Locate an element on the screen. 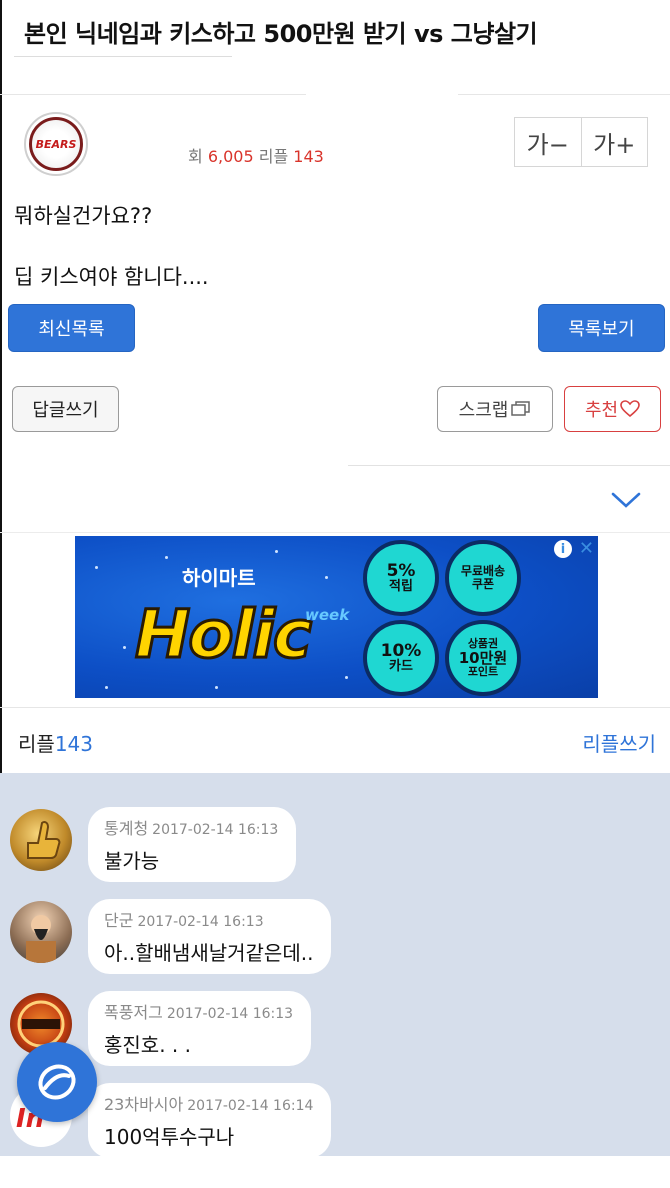 The width and height of the screenshot is (670, 1188). comment-bubble: 통계청 2017-02-14 16:13 불가능 is located at coordinates (192, 844).